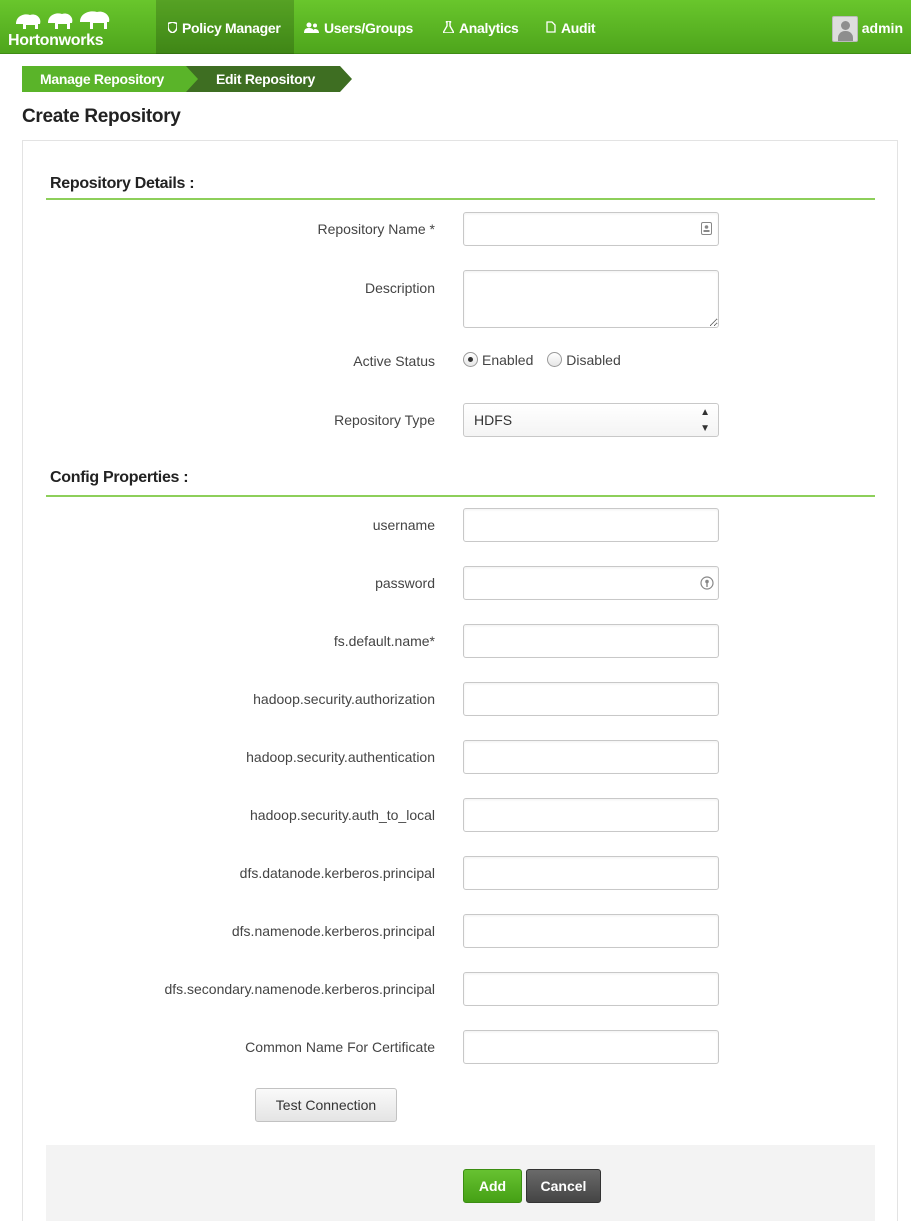  I want to click on brand-name: Hortonworks, so click(56, 40).